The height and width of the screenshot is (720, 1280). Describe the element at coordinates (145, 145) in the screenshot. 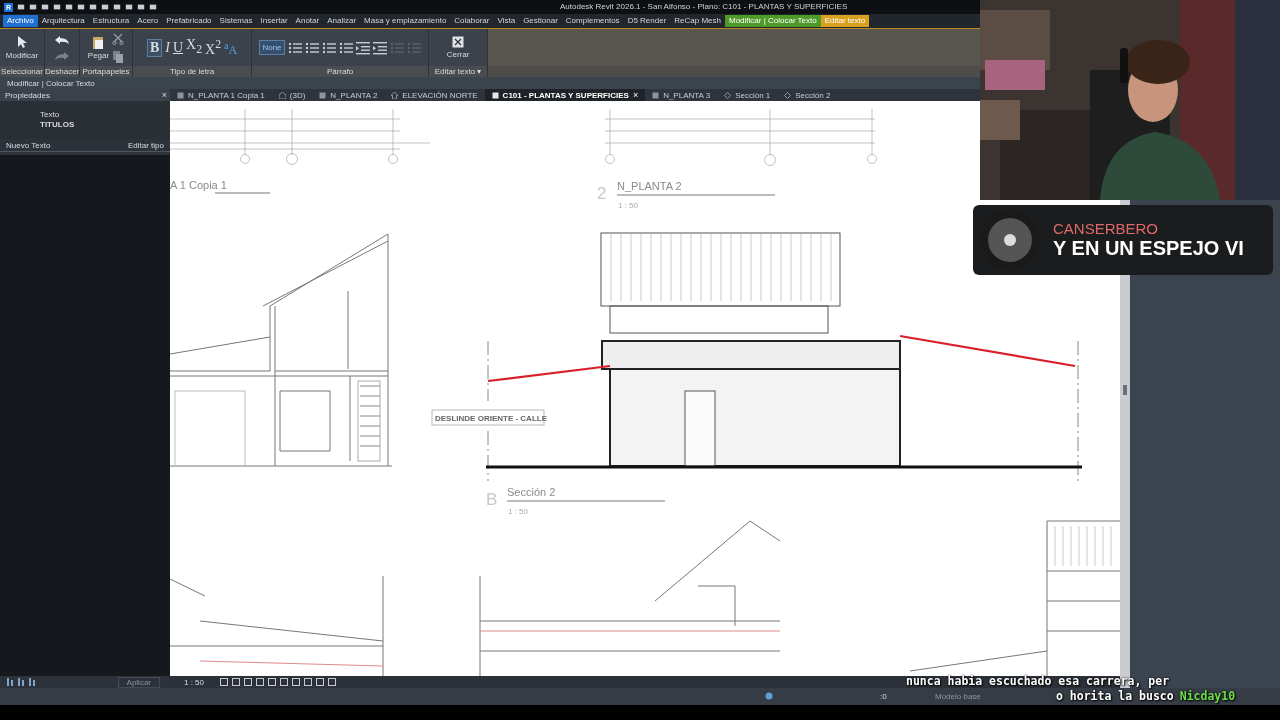

I see `edit-type-button: Editar tipo` at that location.